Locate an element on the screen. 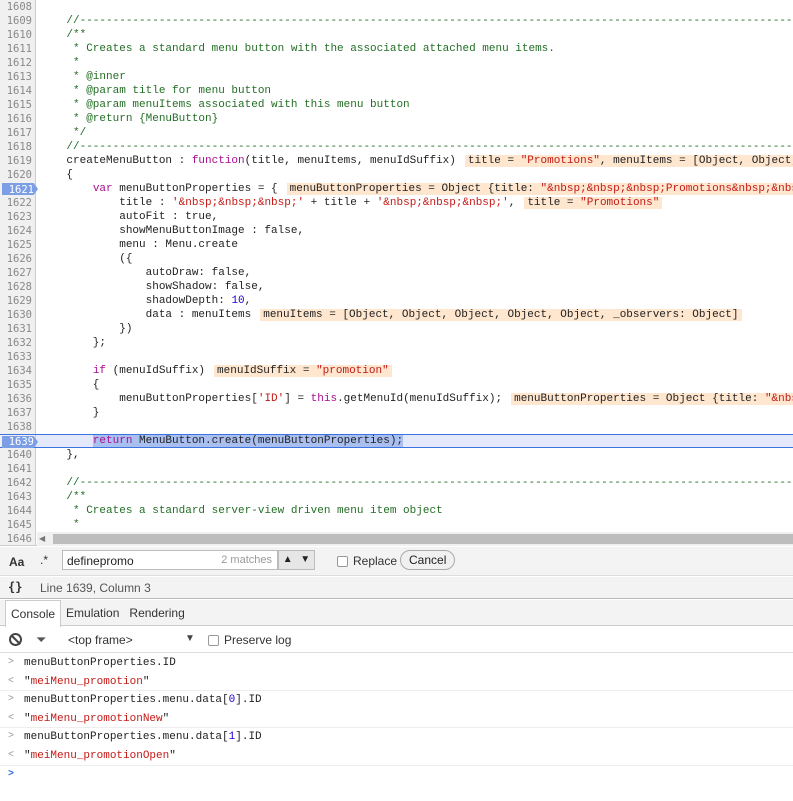 The height and width of the screenshot is (801, 793). code-line: 1610 /** is located at coordinates (396, 35).